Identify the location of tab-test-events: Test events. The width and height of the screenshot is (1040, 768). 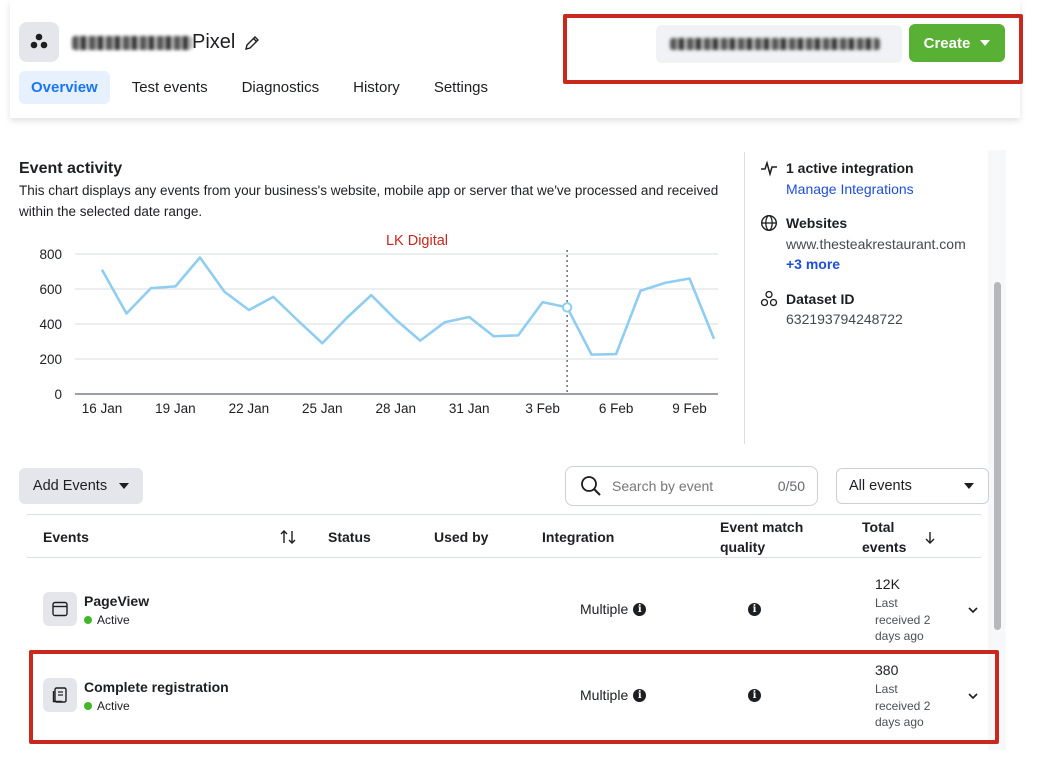
(170, 87).